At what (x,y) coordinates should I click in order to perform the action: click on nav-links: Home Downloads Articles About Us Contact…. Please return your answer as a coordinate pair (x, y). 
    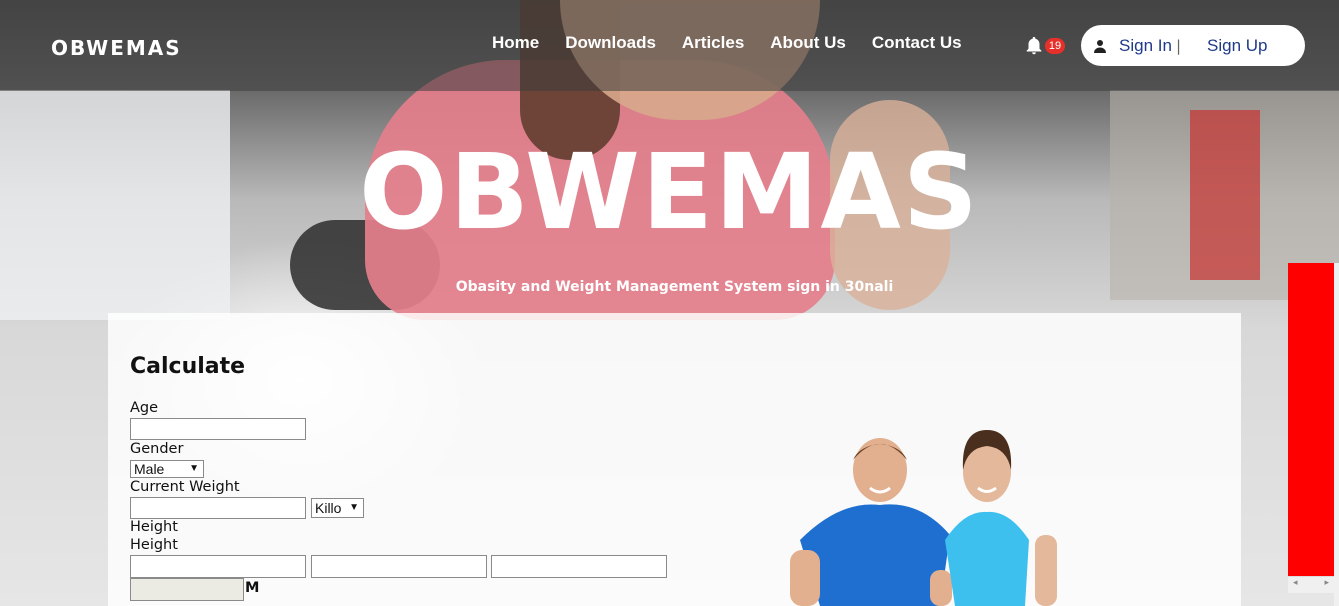
    Looking at the image, I should click on (740, 43).